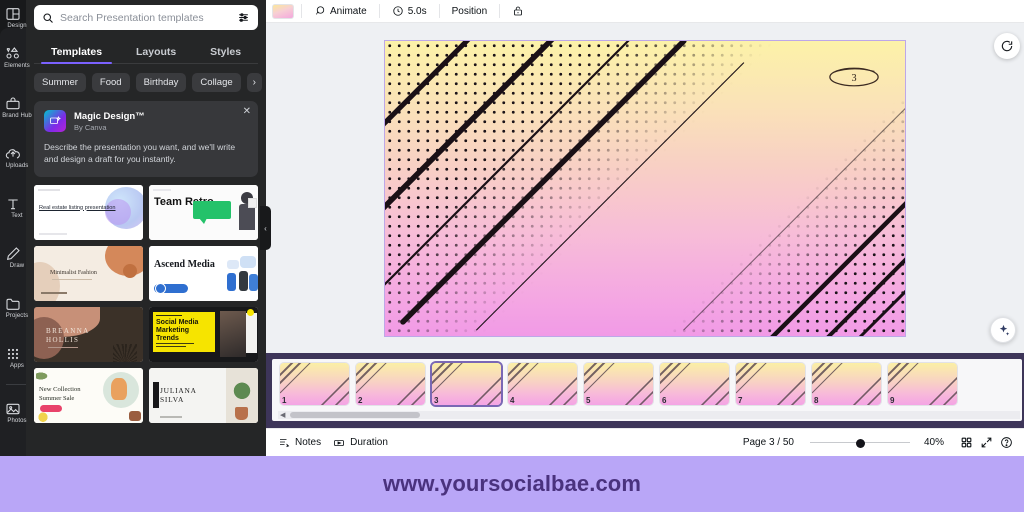 This screenshot has height=512, width=1024. What do you see at coordinates (203, 334) in the screenshot?
I see `template-card: Social Media Marketing Trends` at bounding box center [203, 334].